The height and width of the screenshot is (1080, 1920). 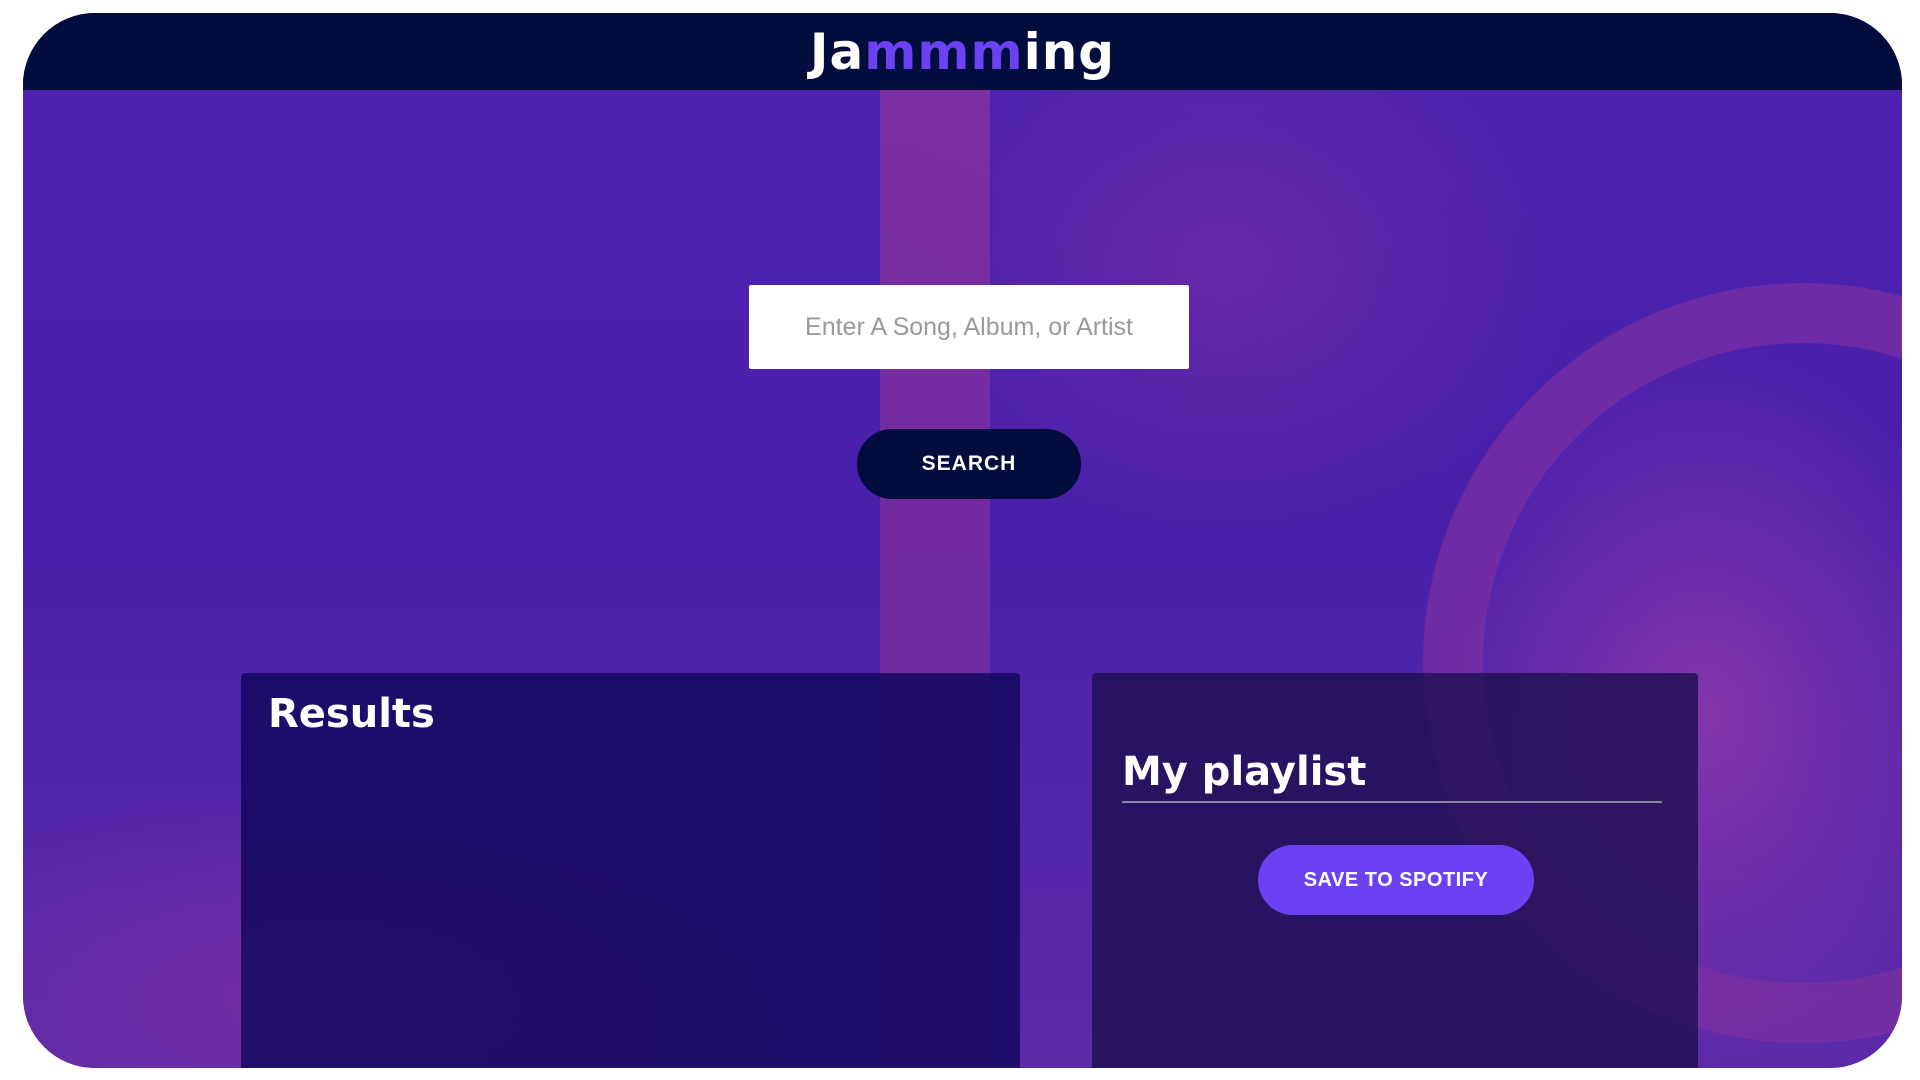 I want to click on logo-text-start: Ja, so click(x=837, y=51).